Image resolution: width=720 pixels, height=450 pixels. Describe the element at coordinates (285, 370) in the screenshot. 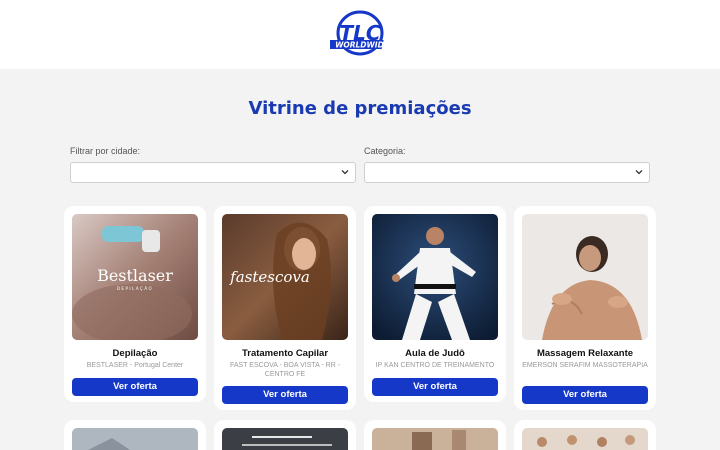

I see `offer-partner: FAST ESCOVA - BOA VISTA - RR - CENTRO FE` at that location.